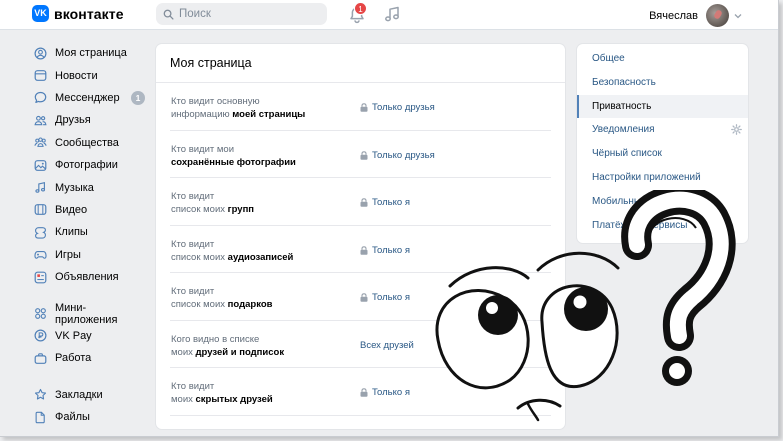 This screenshot has height=441, width=783. What do you see at coordinates (40, 165) in the screenshot?
I see `photo-icon` at bounding box center [40, 165].